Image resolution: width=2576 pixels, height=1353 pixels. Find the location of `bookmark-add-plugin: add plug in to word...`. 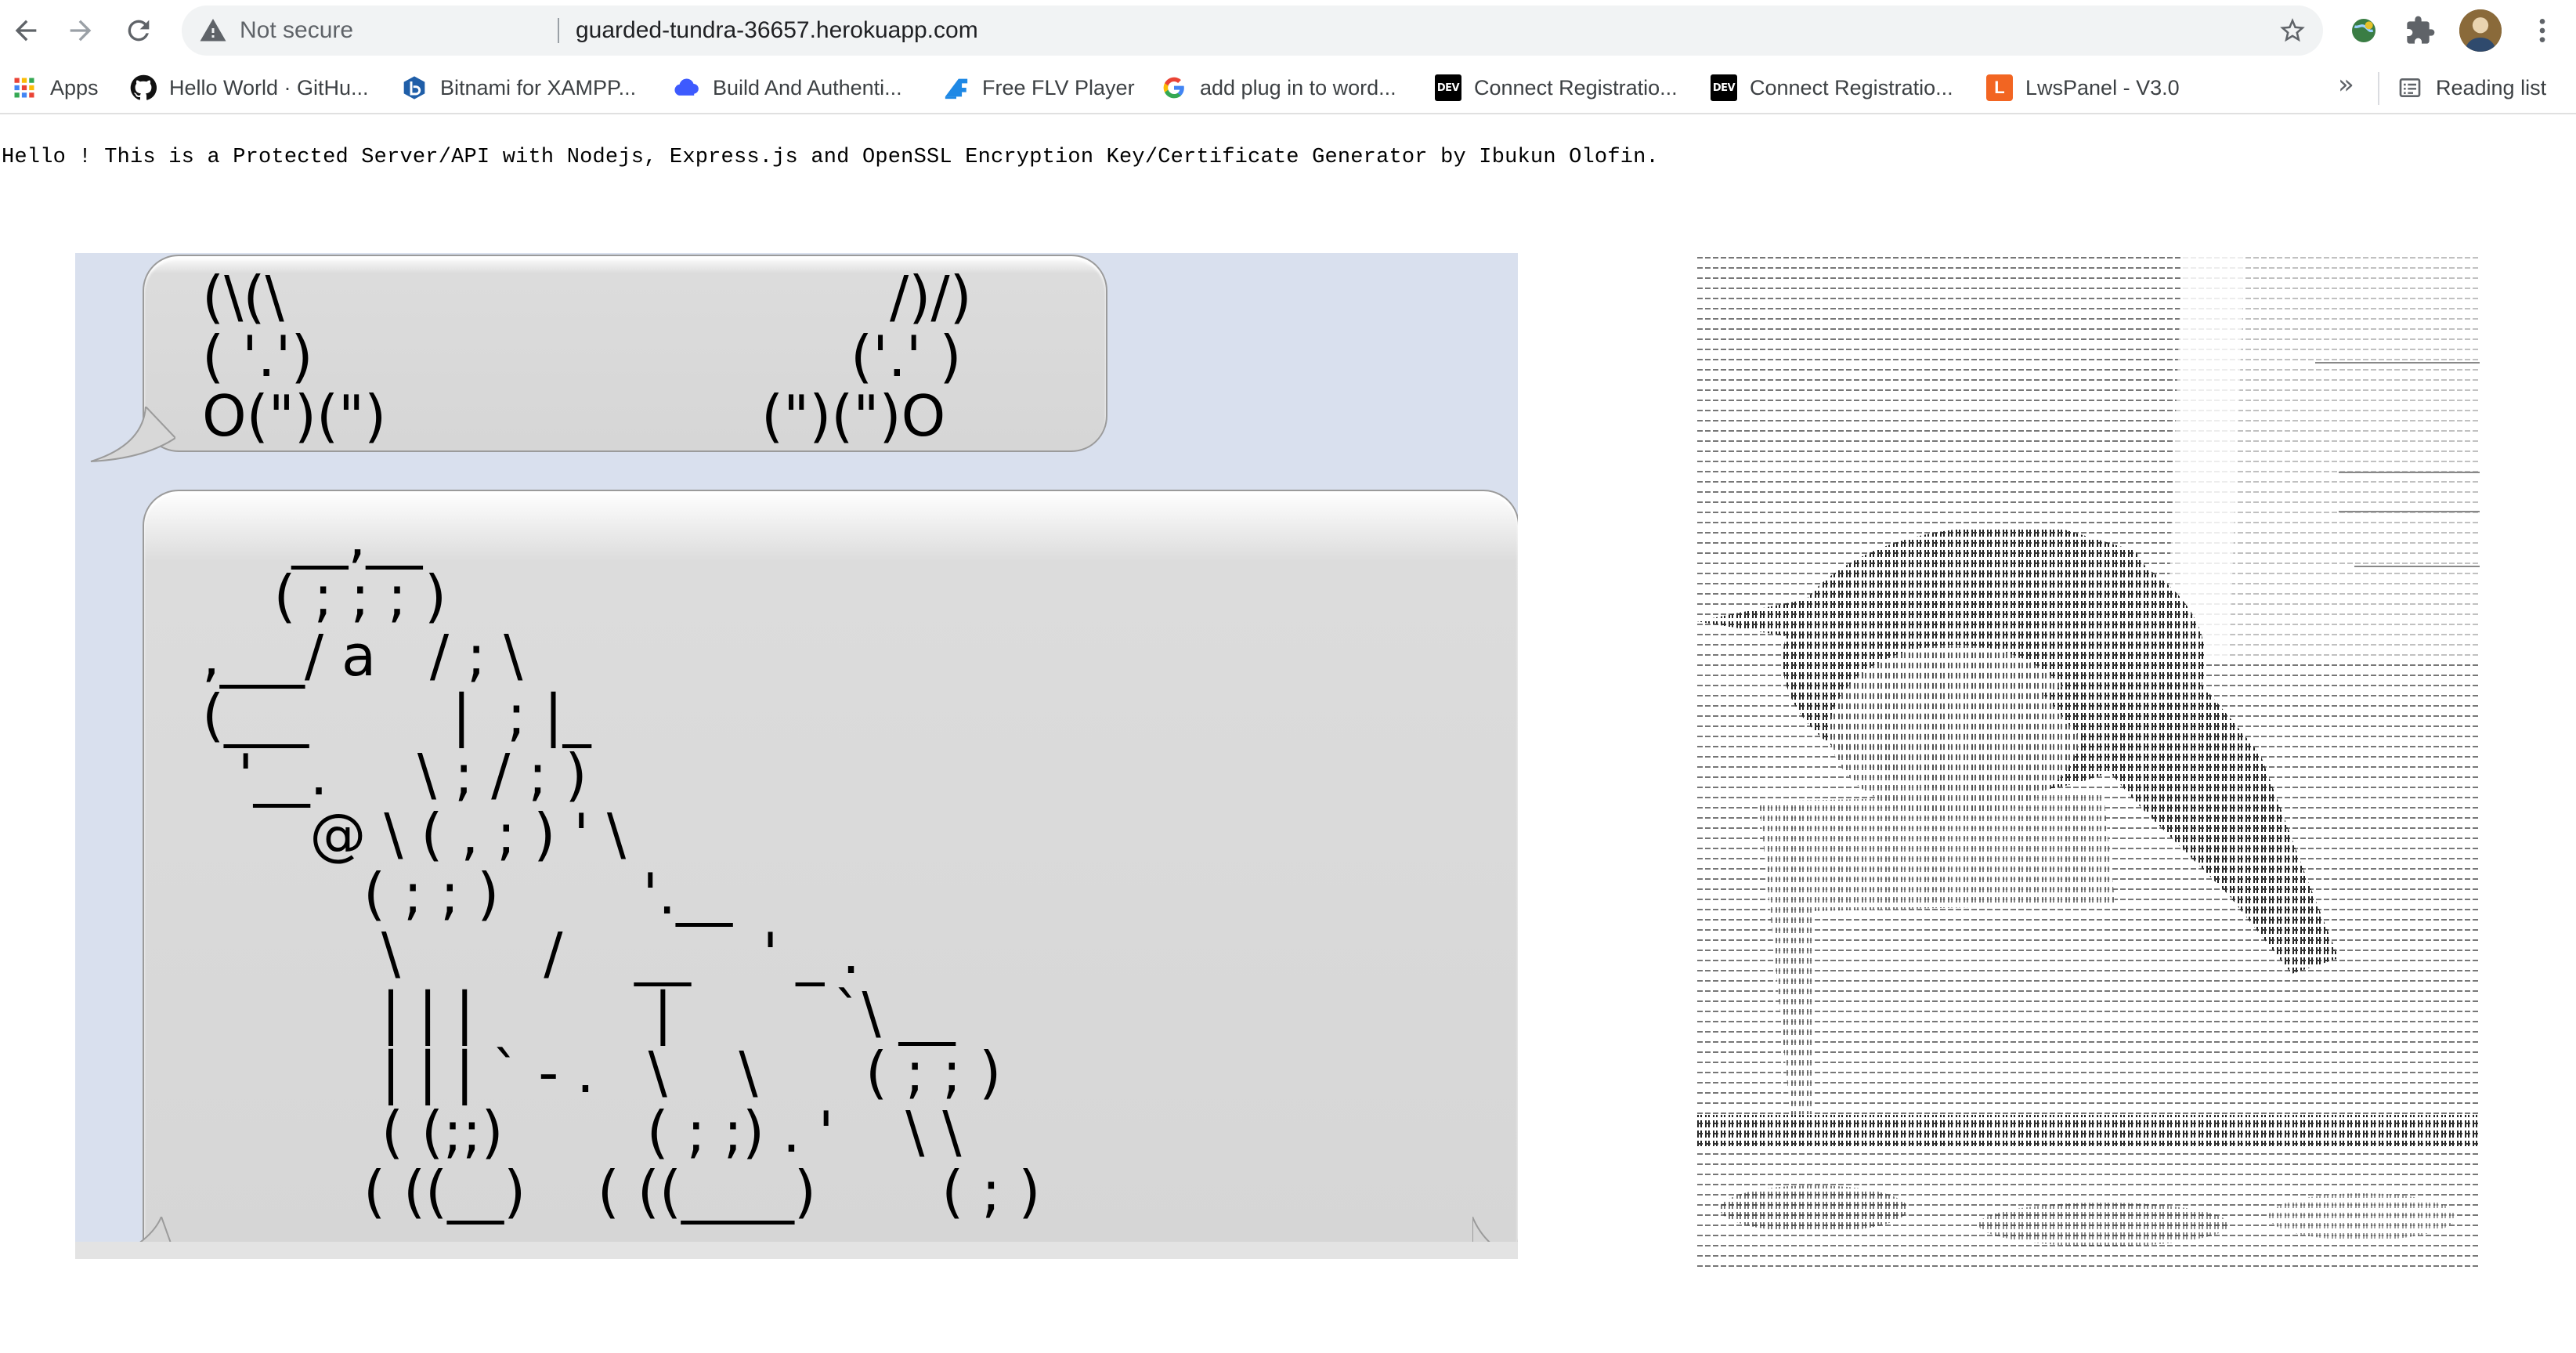

bookmark-add-plugin: add plug in to word... is located at coordinates (1278, 88).